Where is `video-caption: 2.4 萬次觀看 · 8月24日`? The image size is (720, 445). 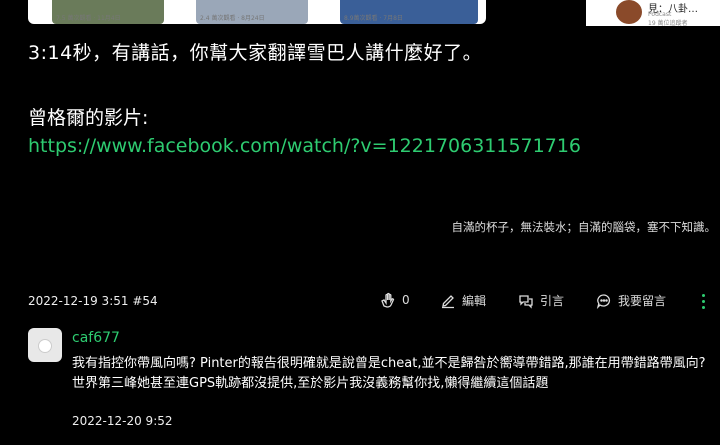
video-caption: 2.4 萬次觀看 · 8月24日 is located at coordinates (232, 18).